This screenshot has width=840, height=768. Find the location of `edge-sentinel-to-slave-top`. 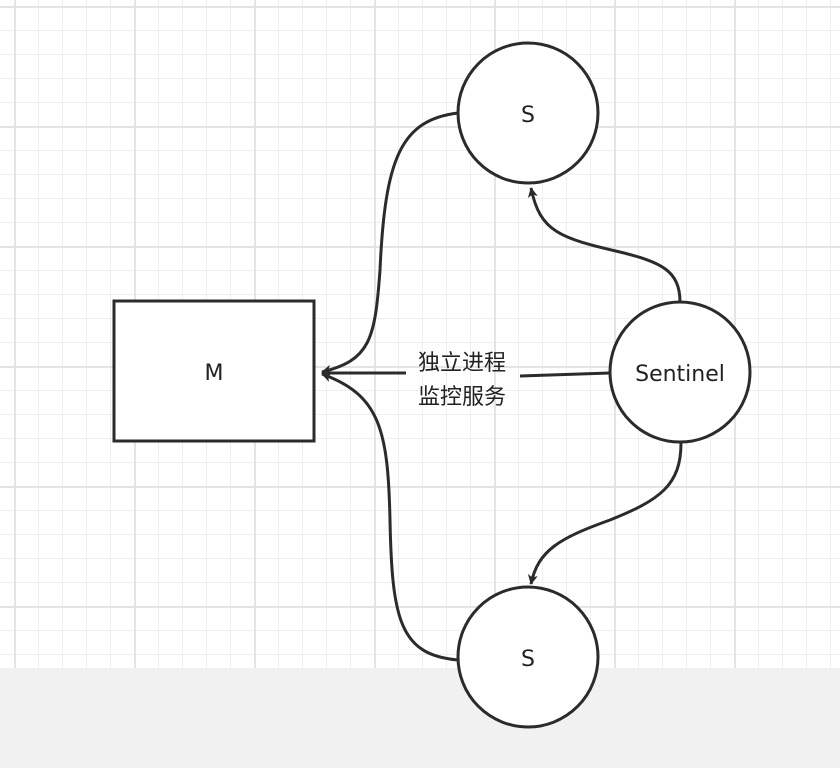

edge-sentinel-to-slave-top is located at coordinates (604, 245).